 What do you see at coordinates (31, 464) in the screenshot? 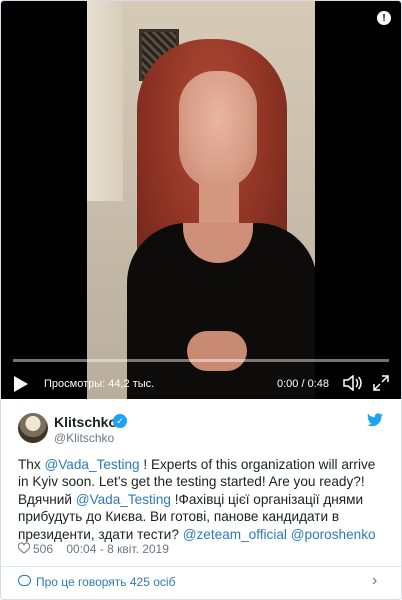
I see `tweet-text-segment: Thx` at bounding box center [31, 464].